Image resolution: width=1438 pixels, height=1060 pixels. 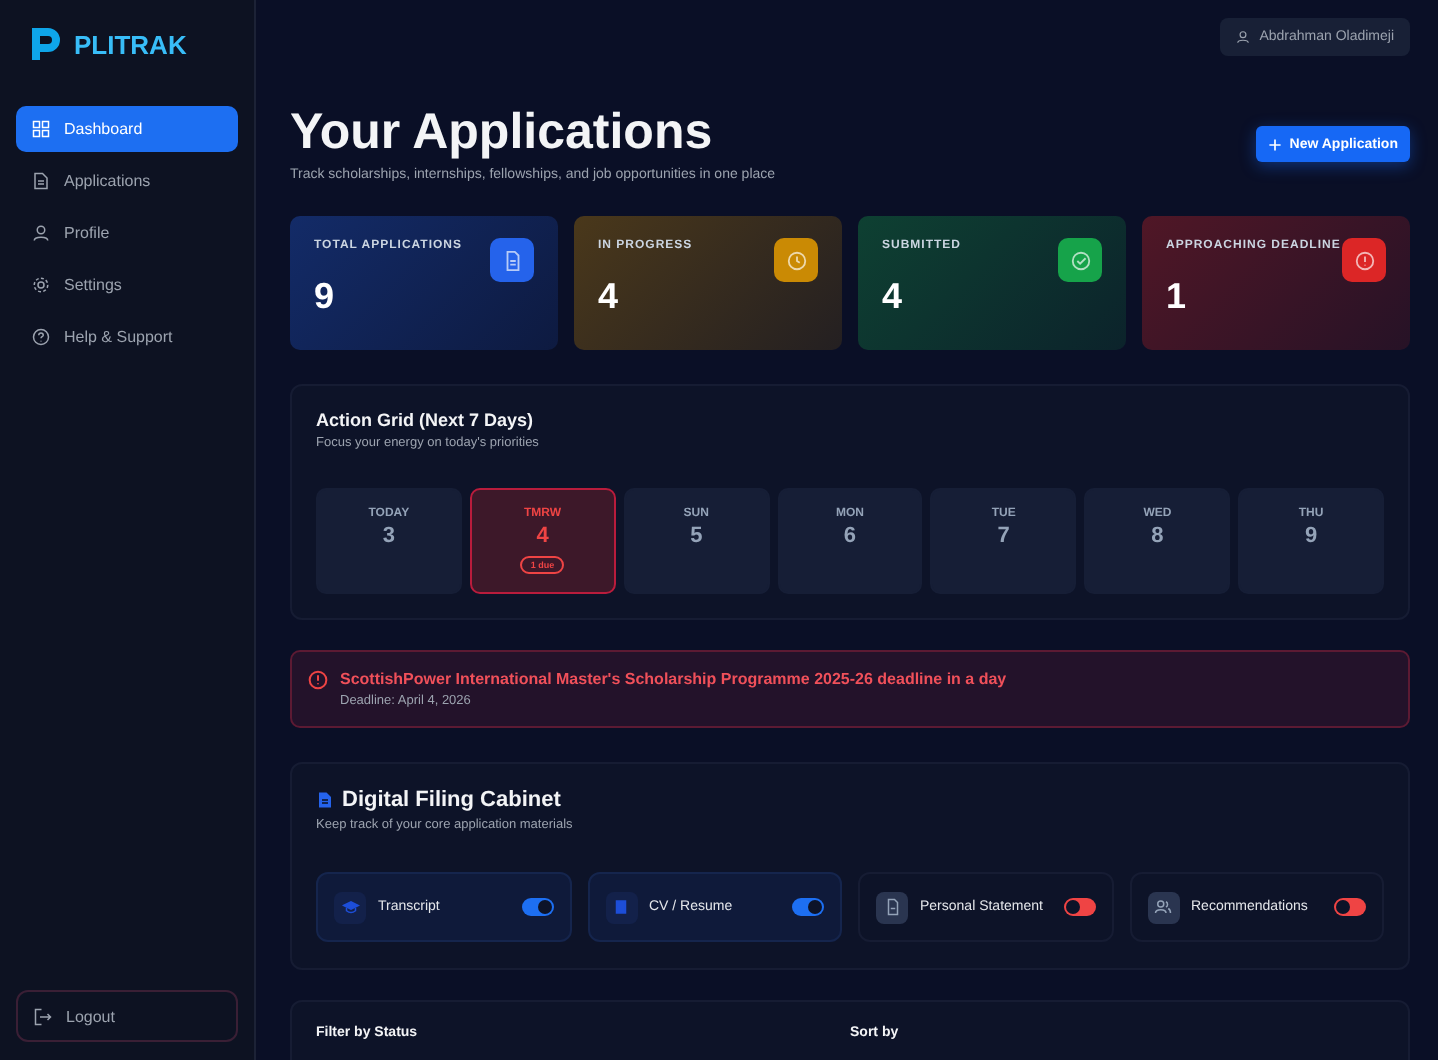 I want to click on logo-icon, so click(x=46, y=44).